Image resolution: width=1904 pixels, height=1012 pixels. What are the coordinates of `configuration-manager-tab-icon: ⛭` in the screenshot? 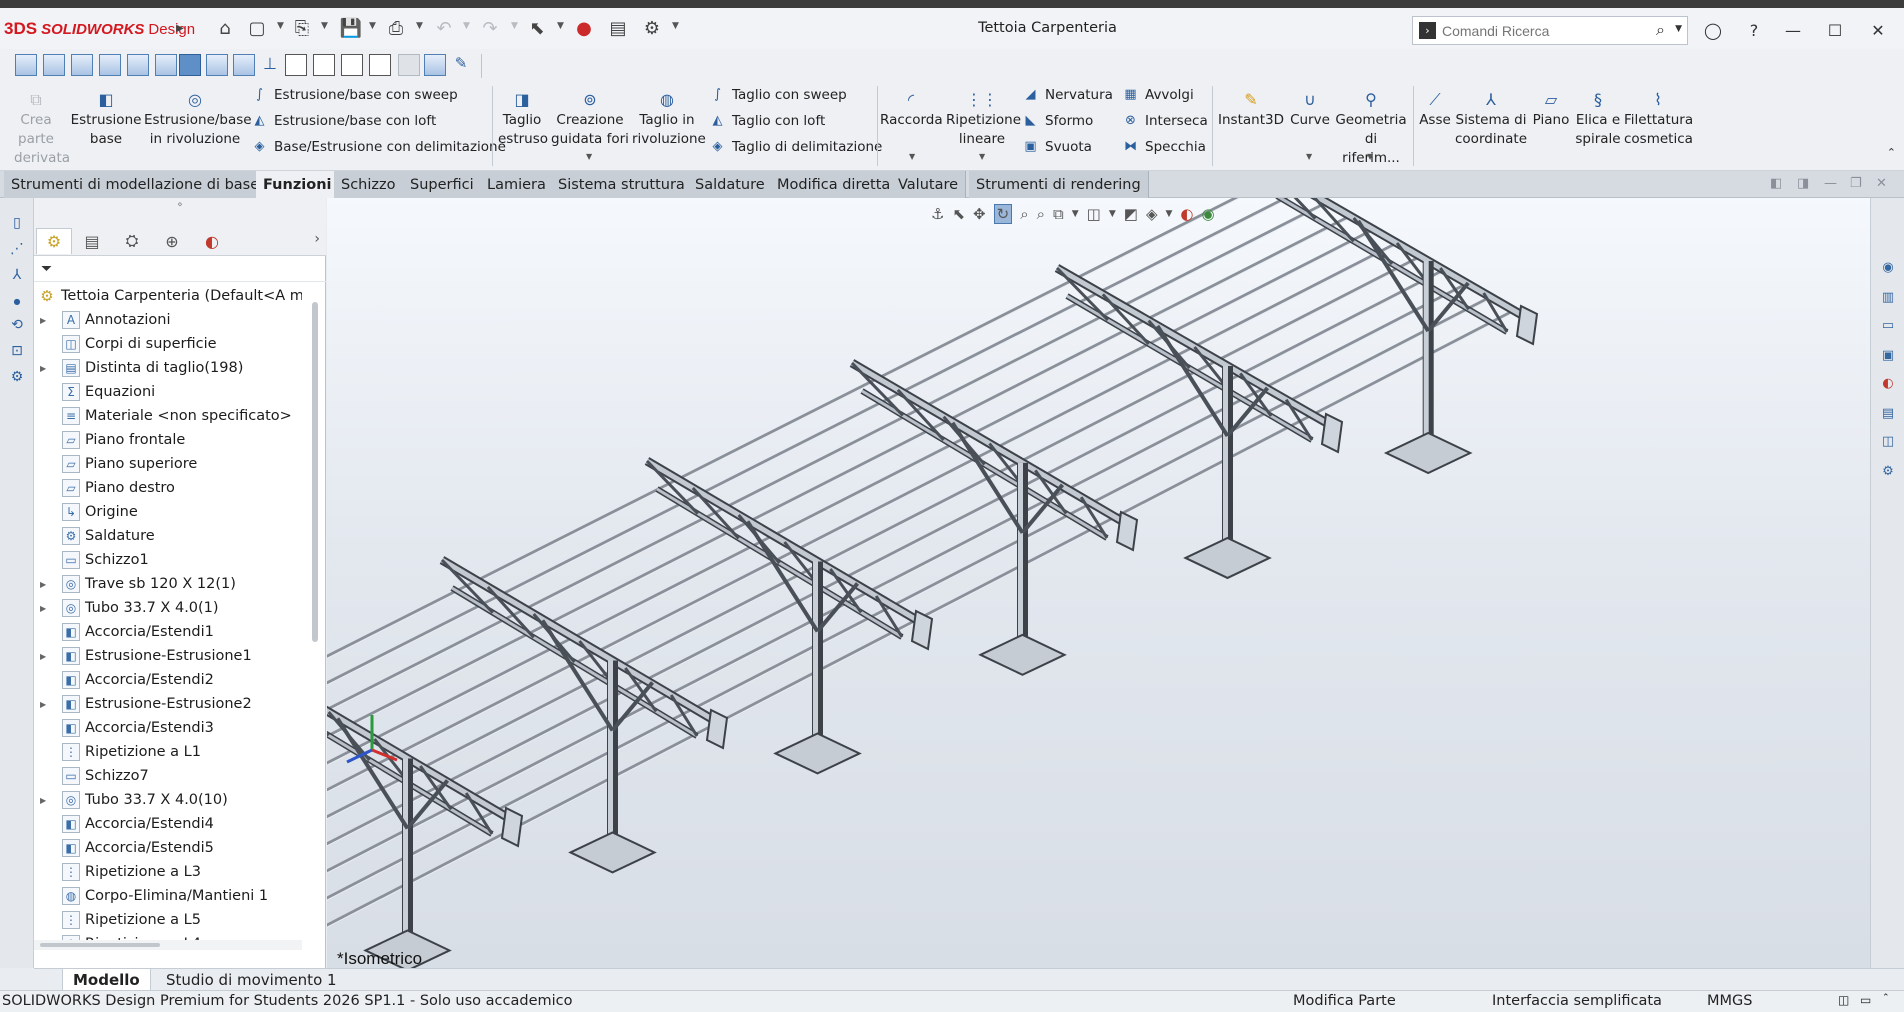 It's located at (132, 241).